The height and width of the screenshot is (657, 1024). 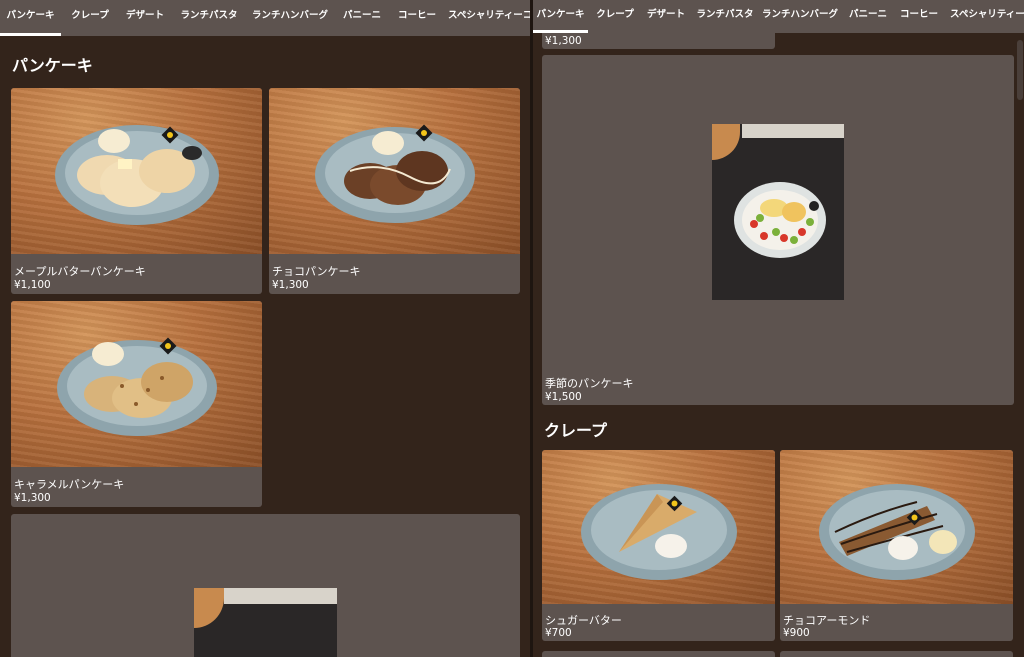 What do you see at coordinates (32, 285) in the screenshot?
I see `item-price: ¥1,100` at bounding box center [32, 285].